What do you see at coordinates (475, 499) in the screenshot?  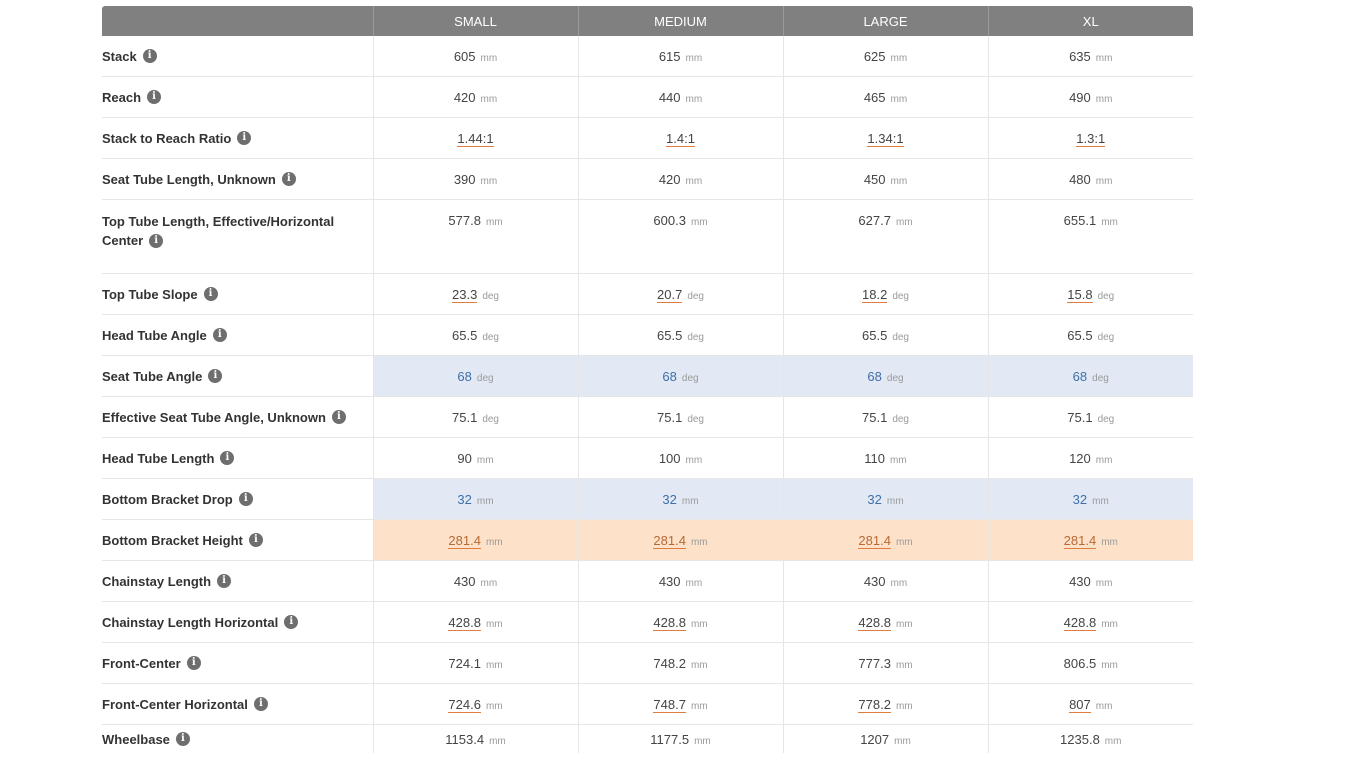 I see `cell-small: 32 mm` at bounding box center [475, 499].